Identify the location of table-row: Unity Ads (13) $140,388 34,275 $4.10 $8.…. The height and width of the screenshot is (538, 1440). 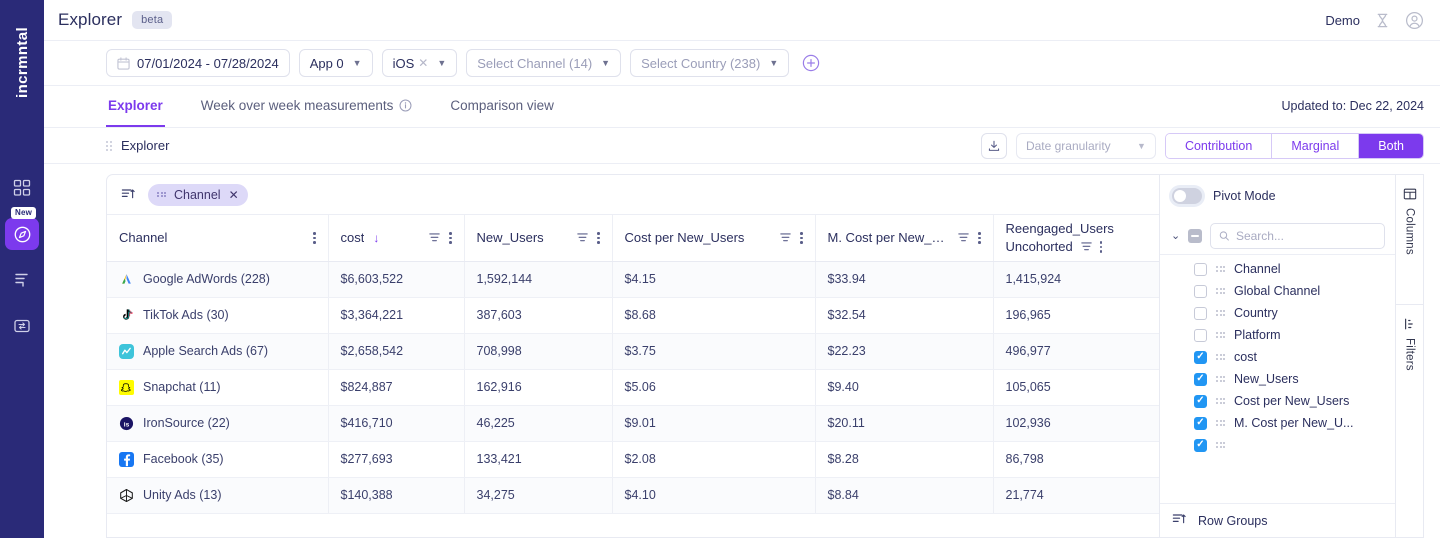
(633, 495).